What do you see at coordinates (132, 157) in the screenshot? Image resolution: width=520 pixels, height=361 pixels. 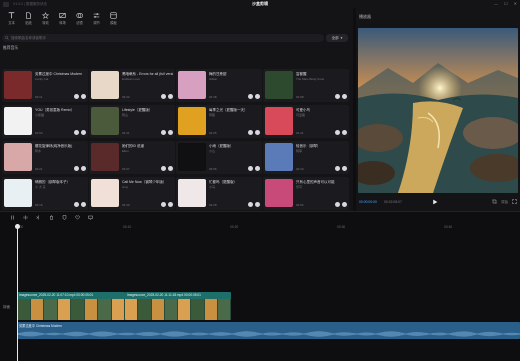 I see `song-card: 她们的ID 说道 Ellen 02:07` at bounding box center [132, 157].